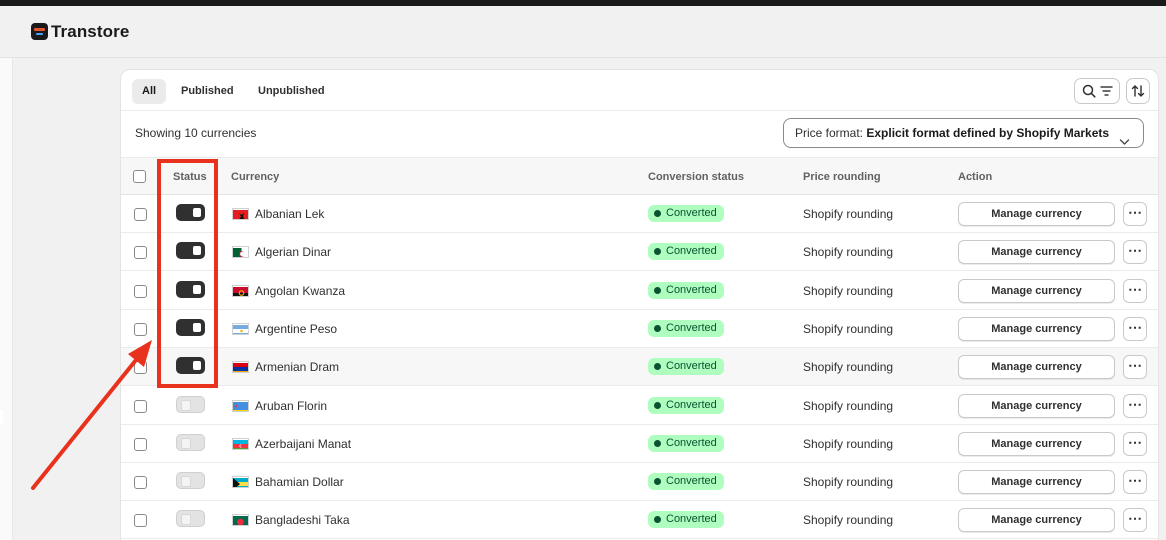 This screenshot has width=1166, height=540. Describe the element at coordinates (300, 290) in the screenshot. I see `currency-name: Angolan Kwanza` at that location.